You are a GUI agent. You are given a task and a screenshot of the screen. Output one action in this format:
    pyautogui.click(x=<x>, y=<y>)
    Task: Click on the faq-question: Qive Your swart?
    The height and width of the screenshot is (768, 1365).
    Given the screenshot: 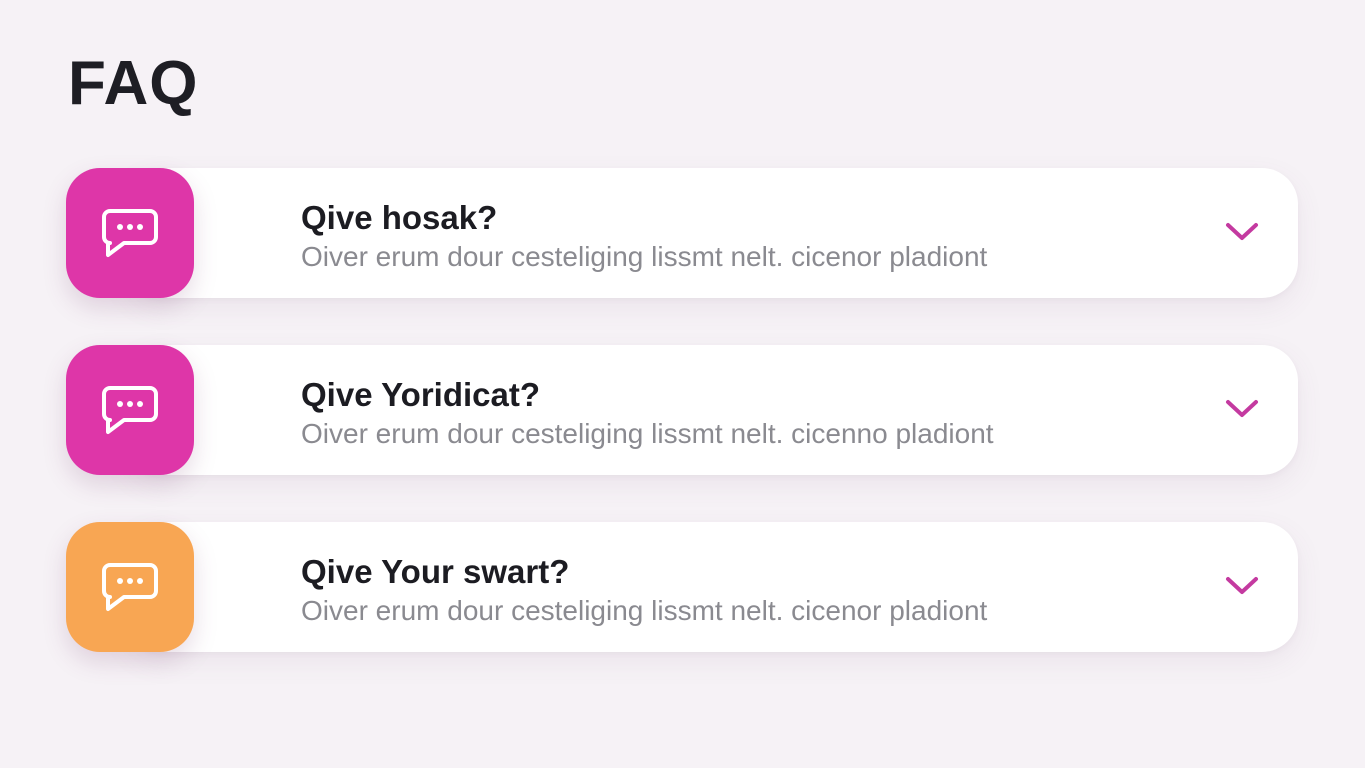 What is the action you would take?
    pyautogui.click(x=435, y=571)
    